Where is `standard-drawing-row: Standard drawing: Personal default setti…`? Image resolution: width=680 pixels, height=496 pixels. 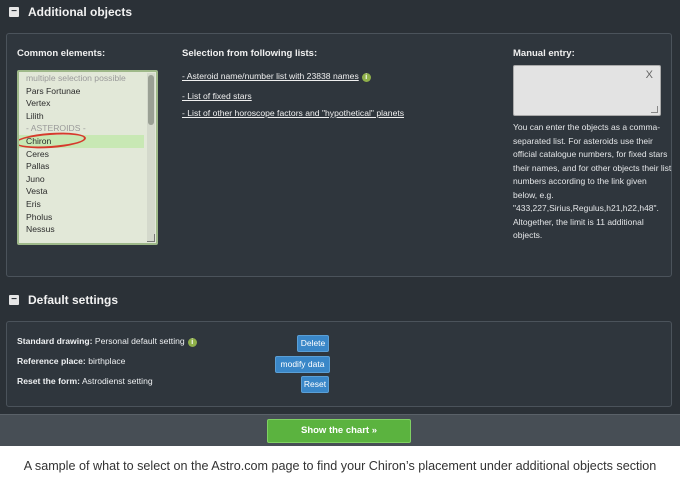 standard-drawing-row: Standard drawing: Personal default setti… is located at coordinates (107, 341).